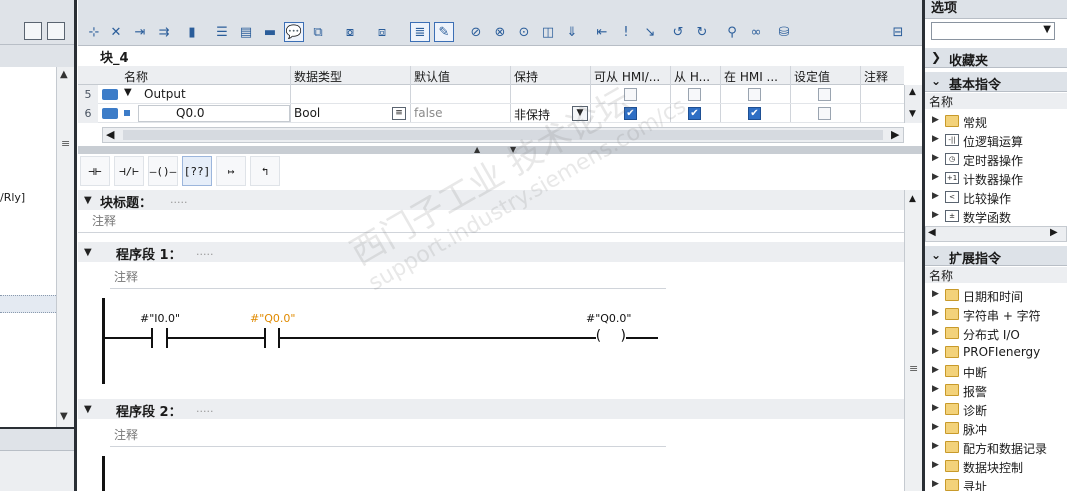  I want to click on hmi-visible-checkbox: ✔, so click(694, 113).